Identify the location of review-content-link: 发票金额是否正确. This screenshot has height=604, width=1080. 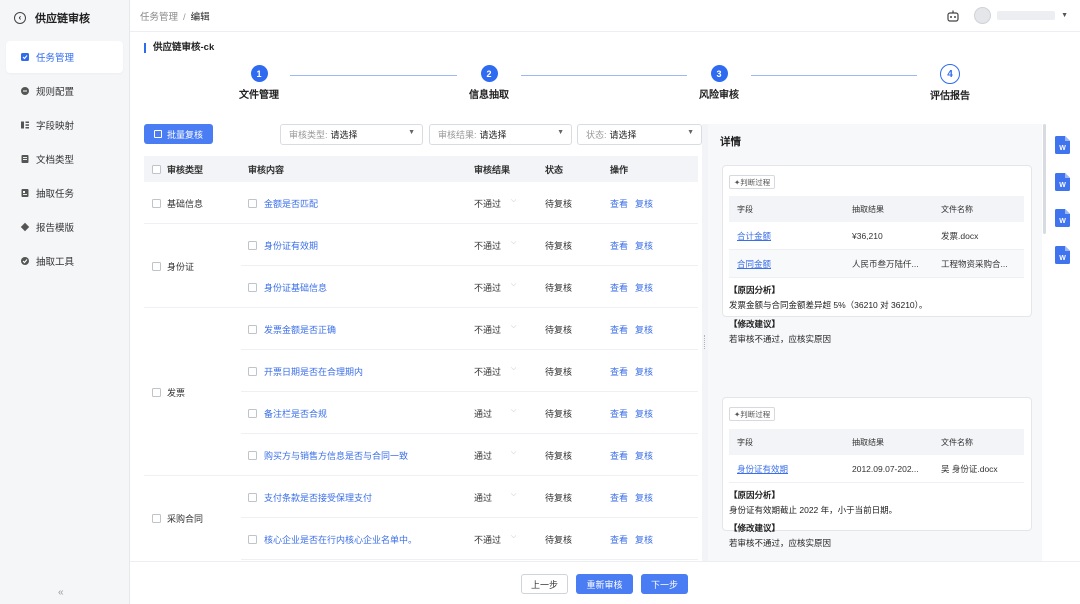
(300, 329).